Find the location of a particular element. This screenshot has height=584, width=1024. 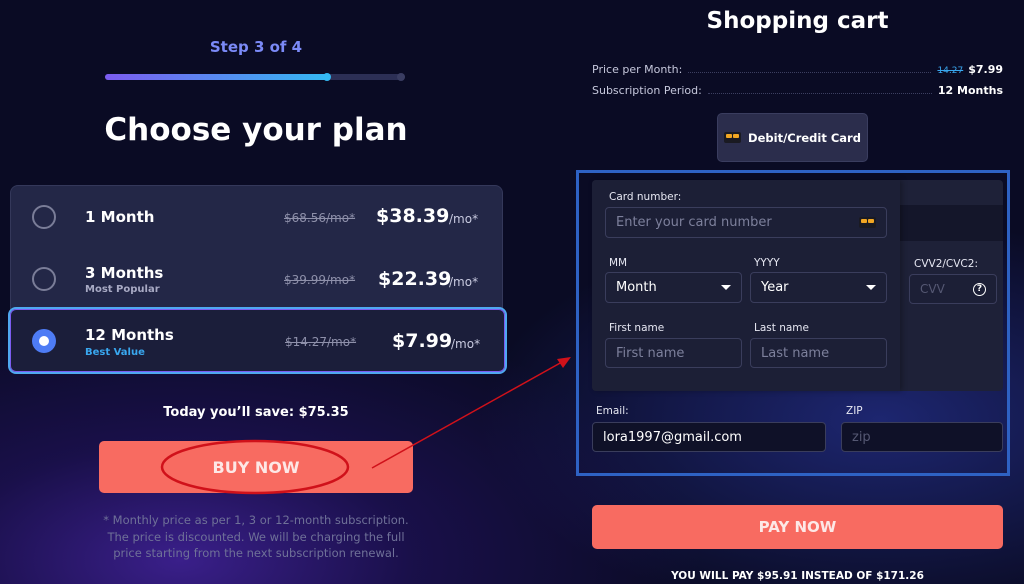

row-label: Price per Month: is located at coordinates (637, 69).